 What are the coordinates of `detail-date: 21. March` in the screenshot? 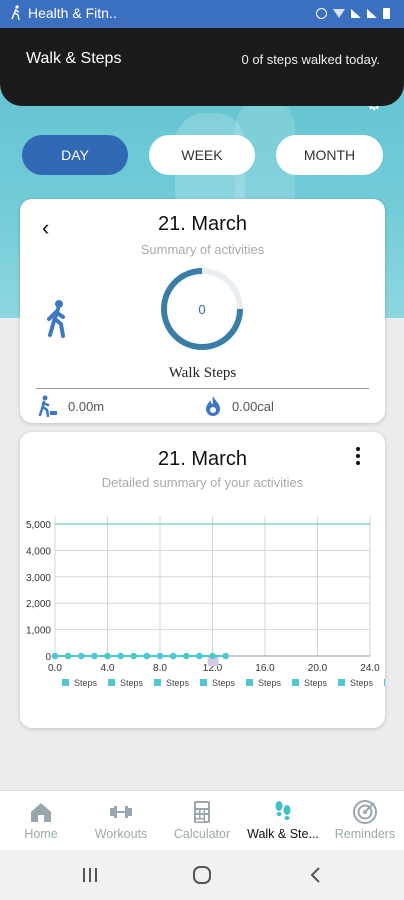 It's located at (202, 459).